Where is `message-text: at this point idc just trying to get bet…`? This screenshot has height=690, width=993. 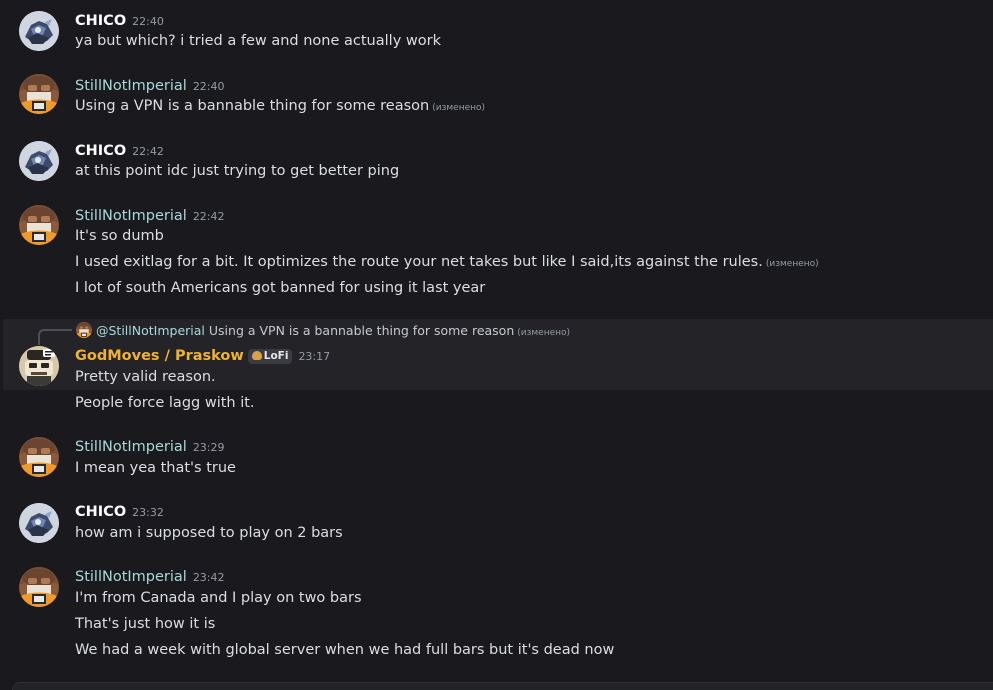
message-text: at this point idc just trying to get bet… is located at coordinates (237, 171).